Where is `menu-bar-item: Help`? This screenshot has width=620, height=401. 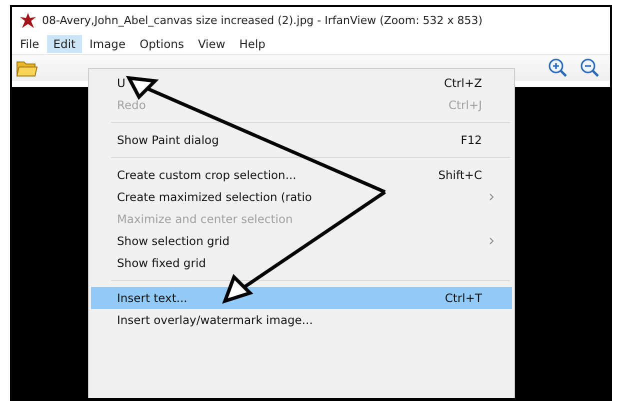 menu-bar-item: Help is located at coordinates (252, 44).